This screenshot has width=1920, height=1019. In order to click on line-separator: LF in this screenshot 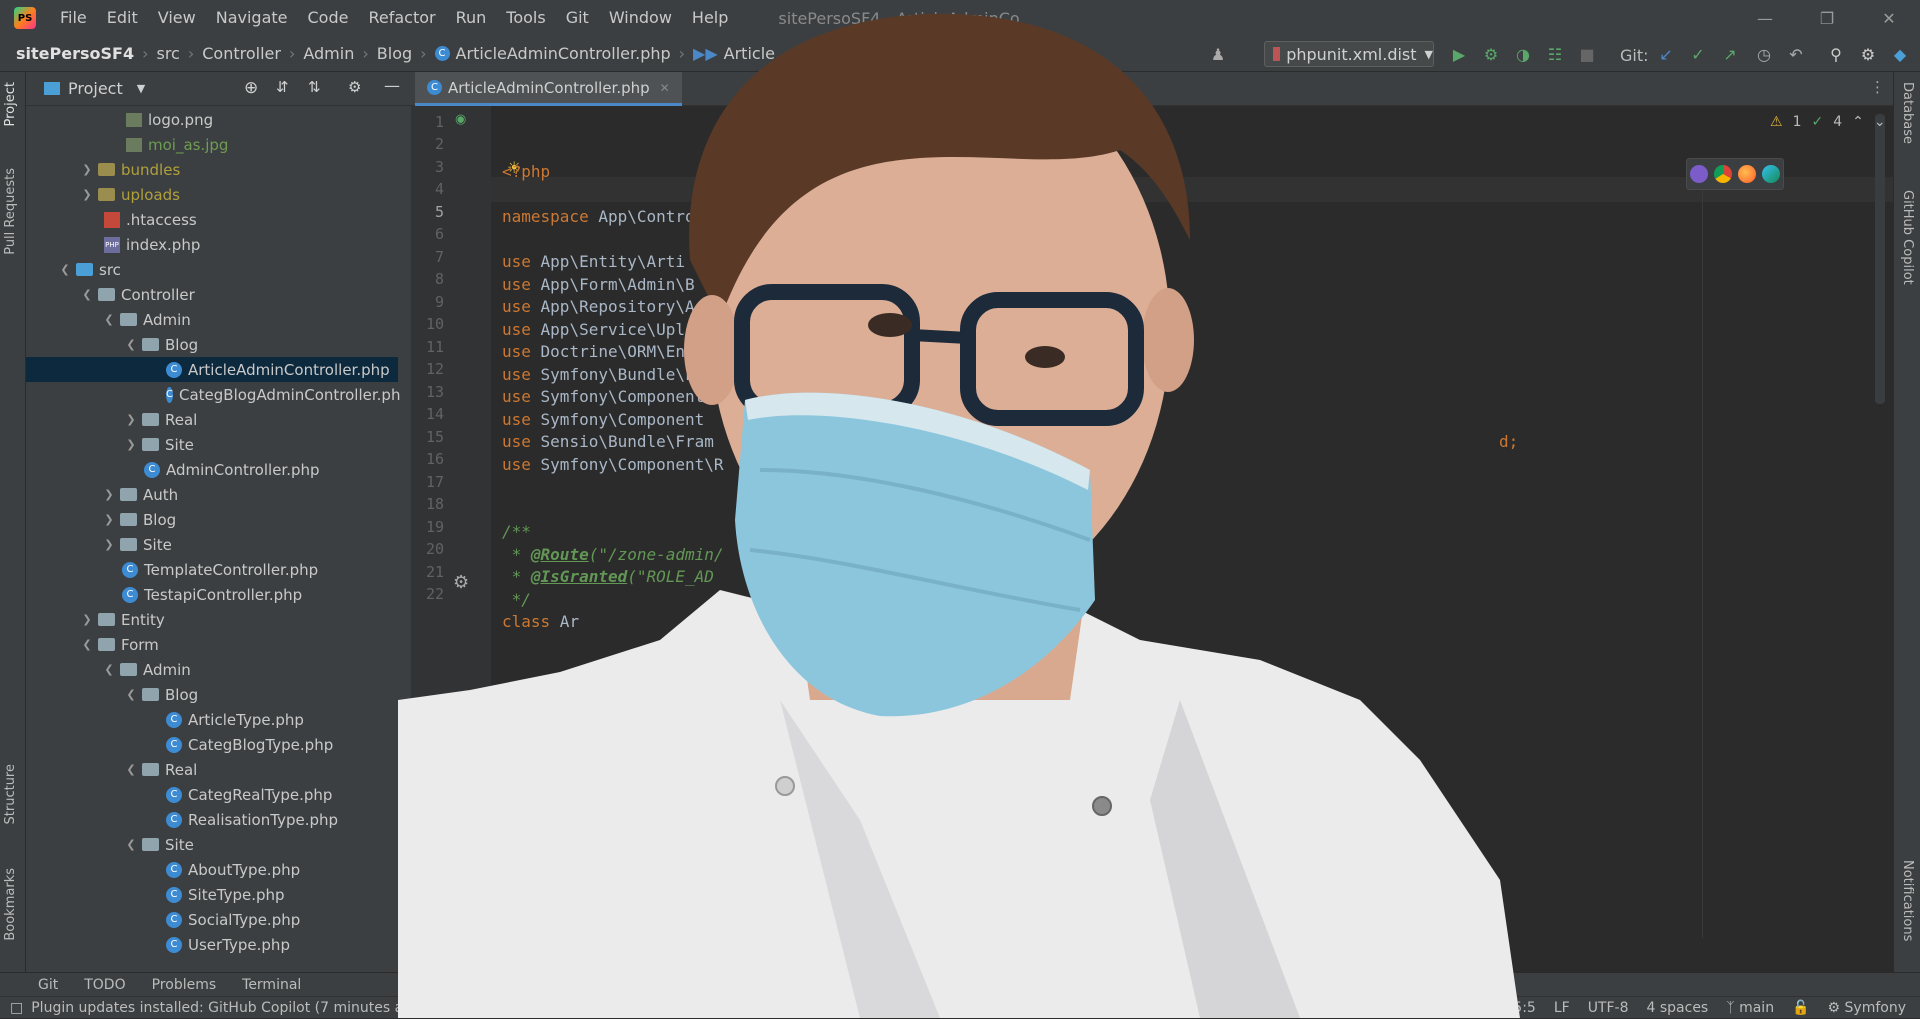, I will do `click(1562, 1008)`.